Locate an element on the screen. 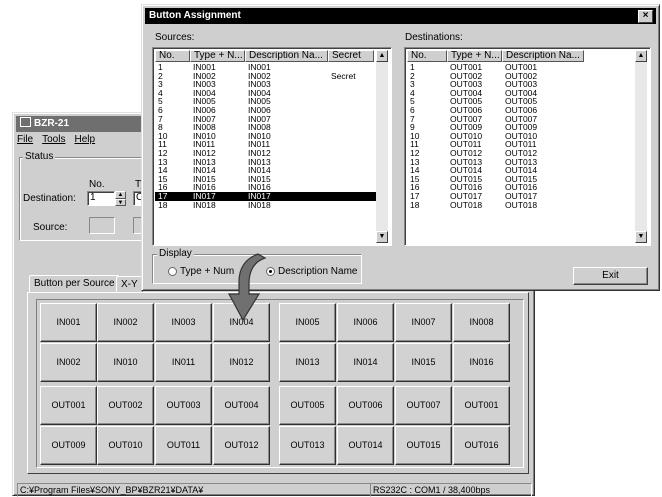 This screenshot has height=497, width=662. status-path: C:¥Program Files¥SONY_BP¥BZR21¥DATA¥ is located at coordinates (194, 490).